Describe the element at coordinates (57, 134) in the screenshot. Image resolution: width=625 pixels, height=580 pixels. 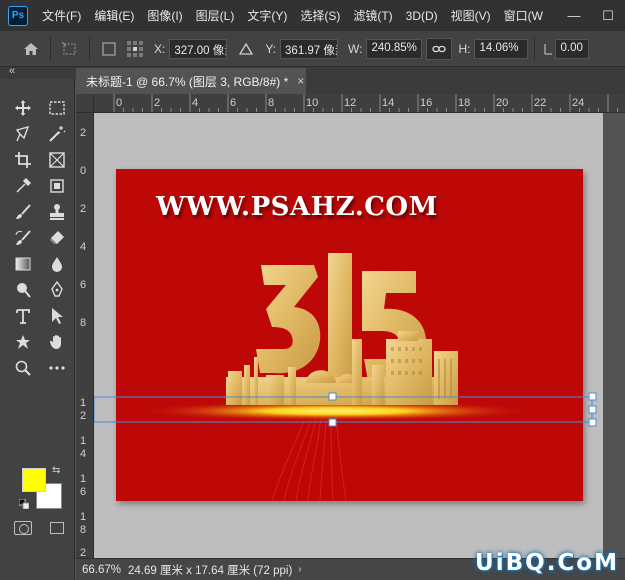
I see `magic-wand-tool-icon` at that location.